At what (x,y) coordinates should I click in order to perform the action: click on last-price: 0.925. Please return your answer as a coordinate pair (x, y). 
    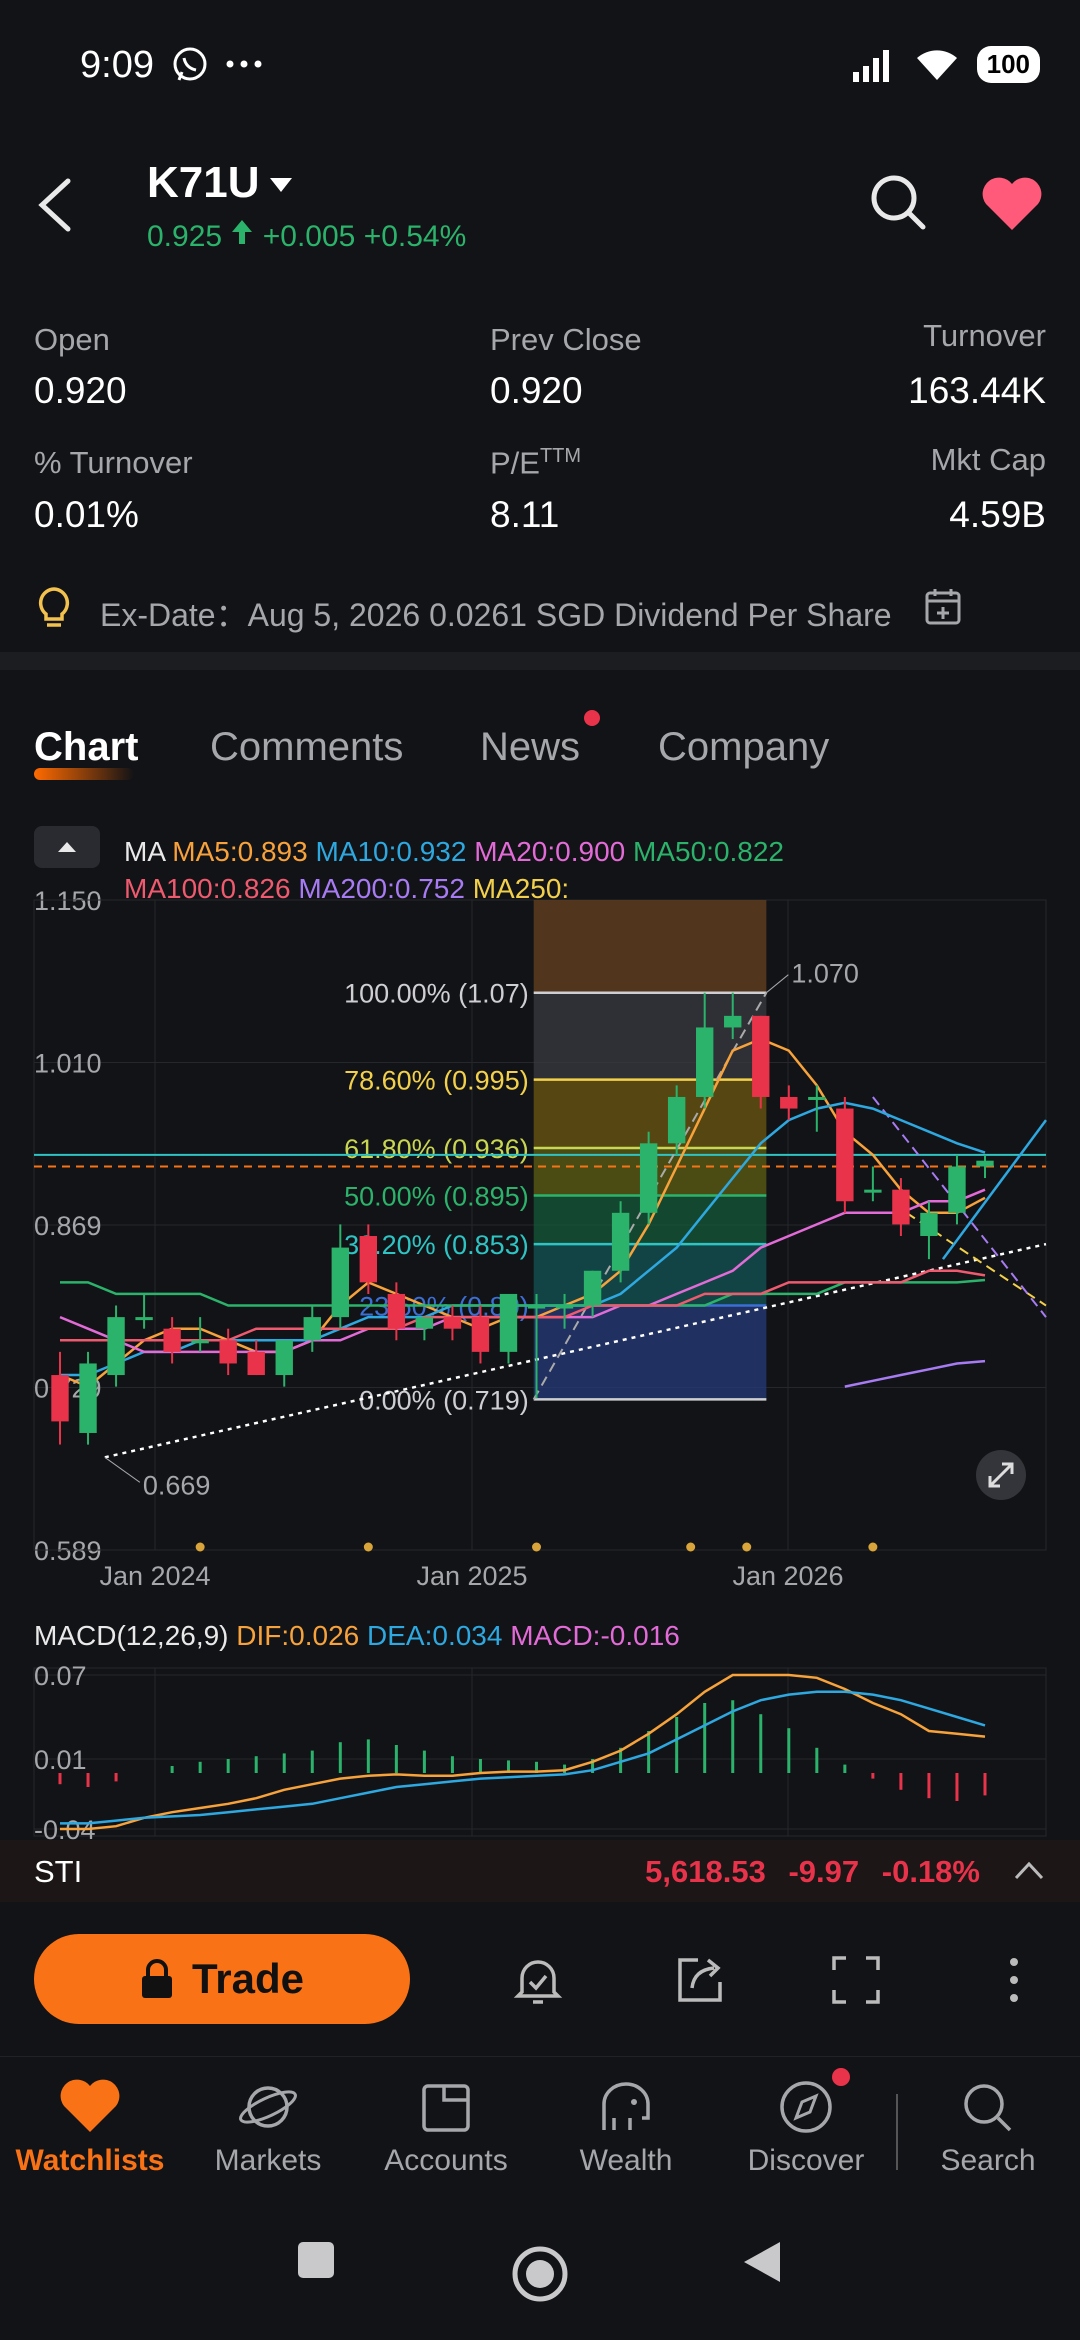
    Looking at the image, I should click on (185, 236).